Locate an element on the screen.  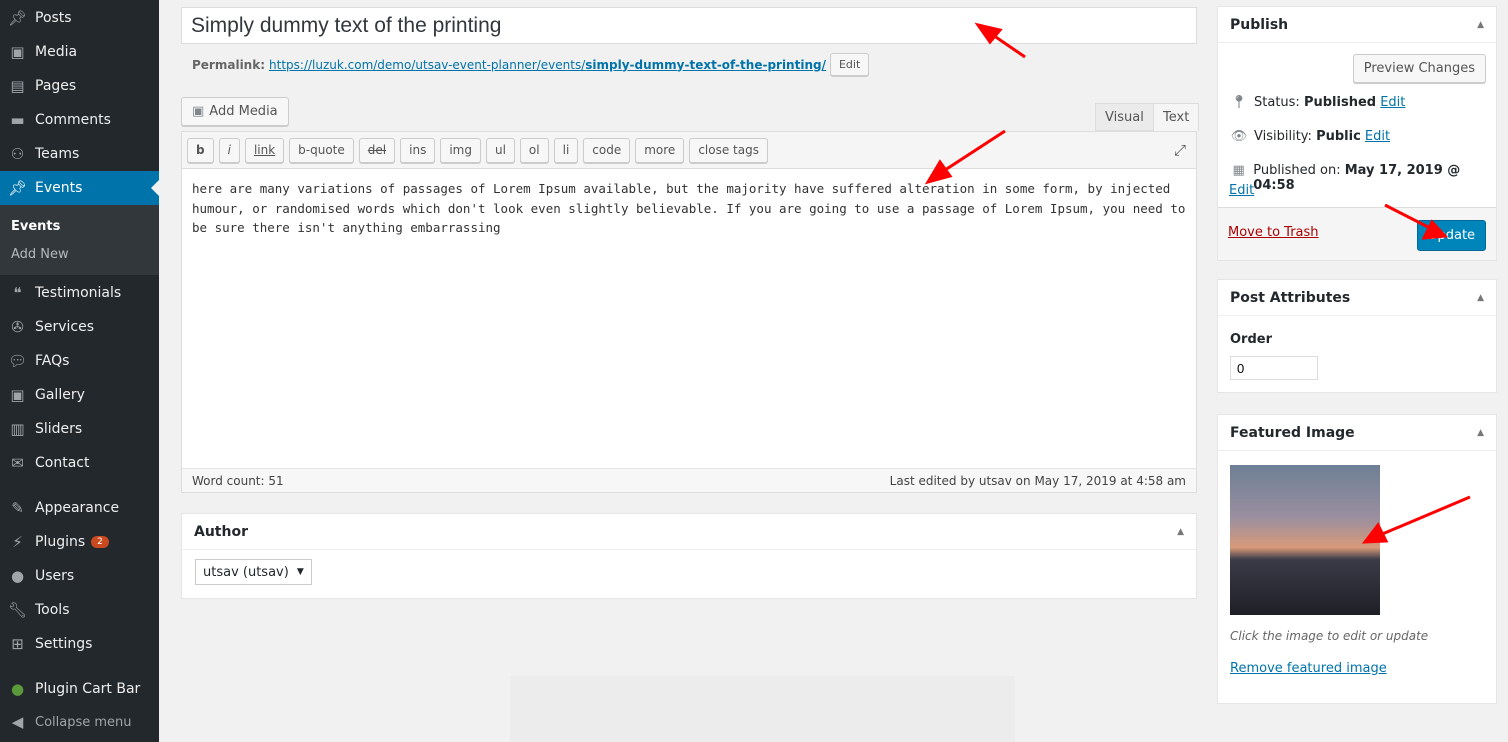
arrow-content is located at coordinates (973, 151).